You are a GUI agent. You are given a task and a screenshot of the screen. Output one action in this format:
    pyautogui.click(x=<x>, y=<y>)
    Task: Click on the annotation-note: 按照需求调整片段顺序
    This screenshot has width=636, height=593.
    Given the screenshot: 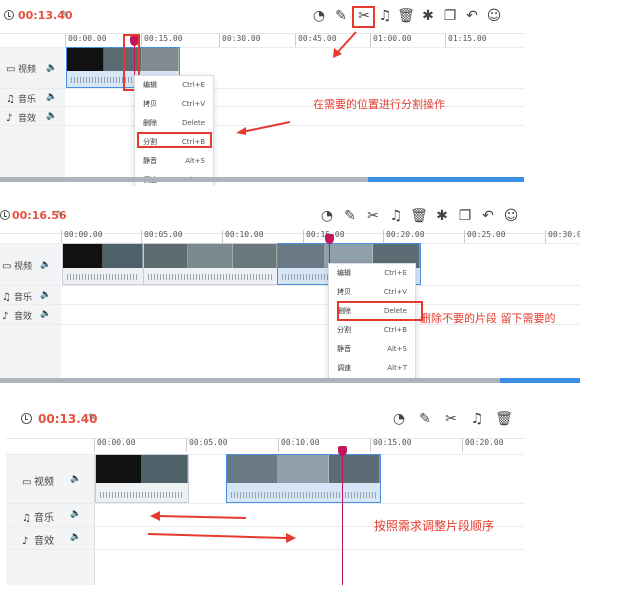 What is the action you would take?
    pyautogui.click(x=434, y=526)
    